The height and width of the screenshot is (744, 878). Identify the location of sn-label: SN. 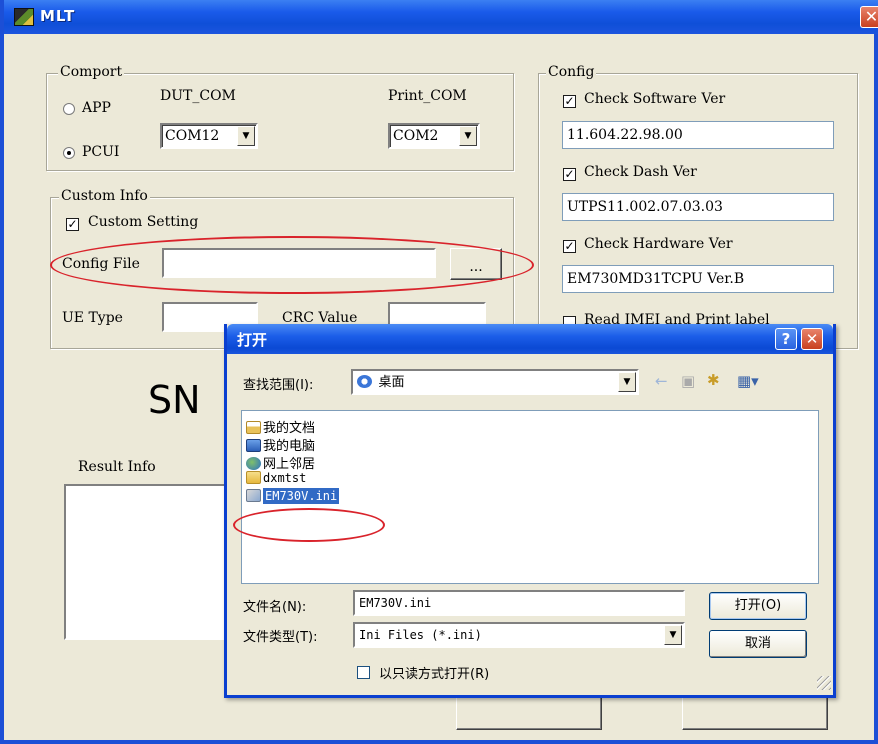
(174, 400).